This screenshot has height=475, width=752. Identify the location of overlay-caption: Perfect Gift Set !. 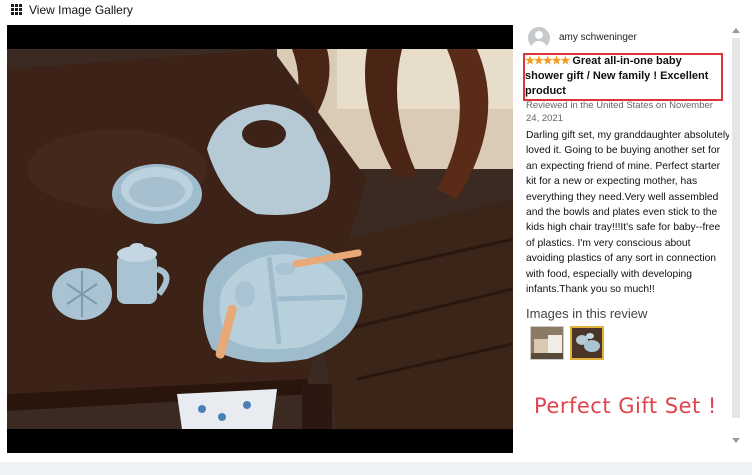
(625, 406).